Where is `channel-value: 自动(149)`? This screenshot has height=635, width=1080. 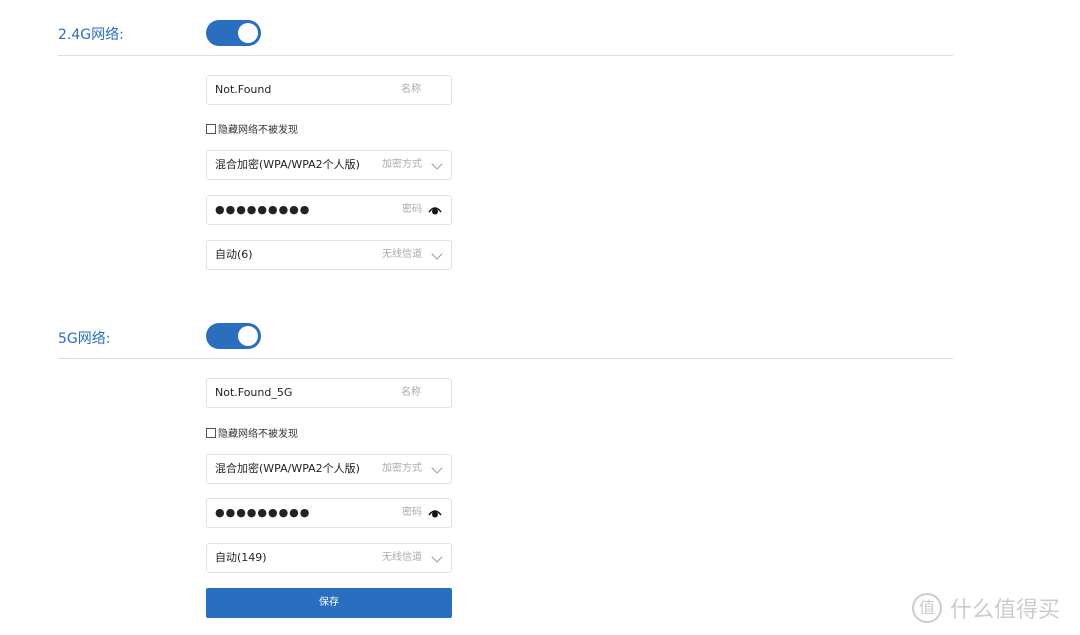 channel-value: 自动(149) is located at coordinates (241, 557).